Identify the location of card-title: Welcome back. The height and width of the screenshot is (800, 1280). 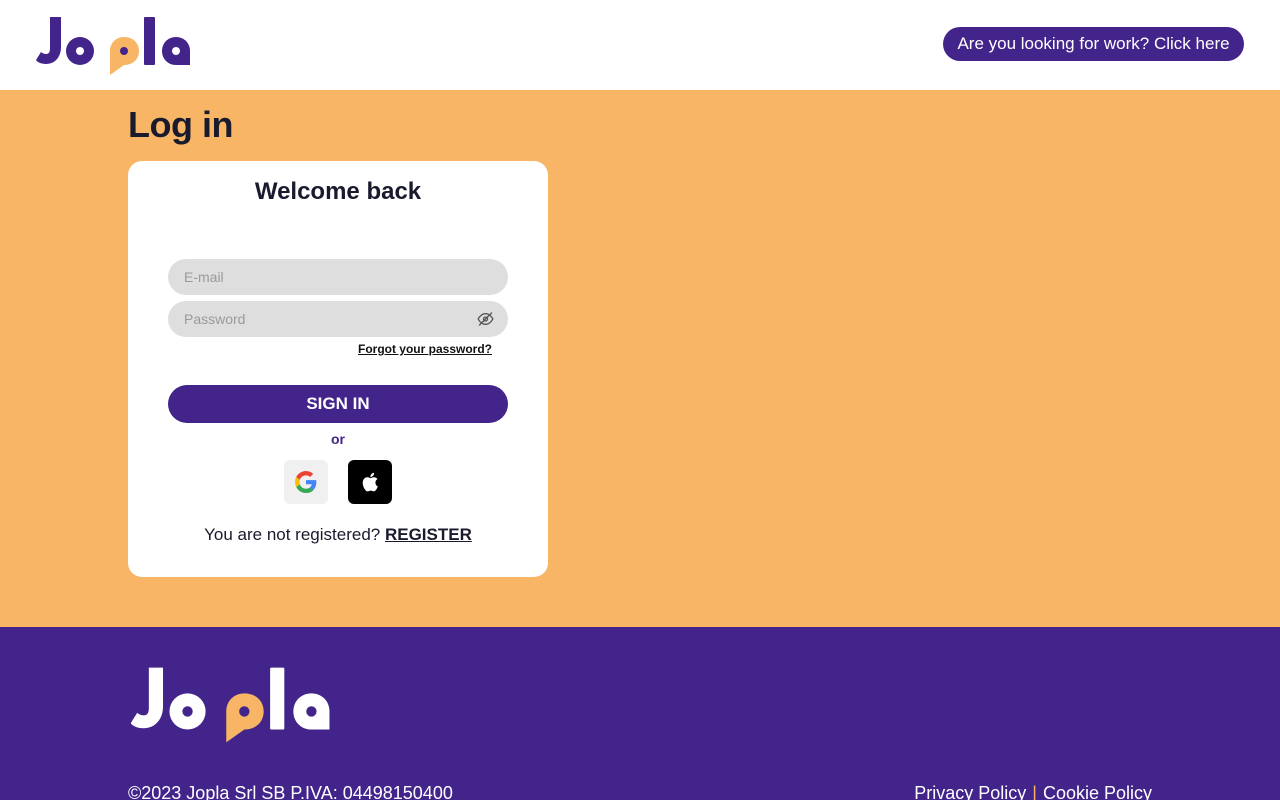
(338, 191).